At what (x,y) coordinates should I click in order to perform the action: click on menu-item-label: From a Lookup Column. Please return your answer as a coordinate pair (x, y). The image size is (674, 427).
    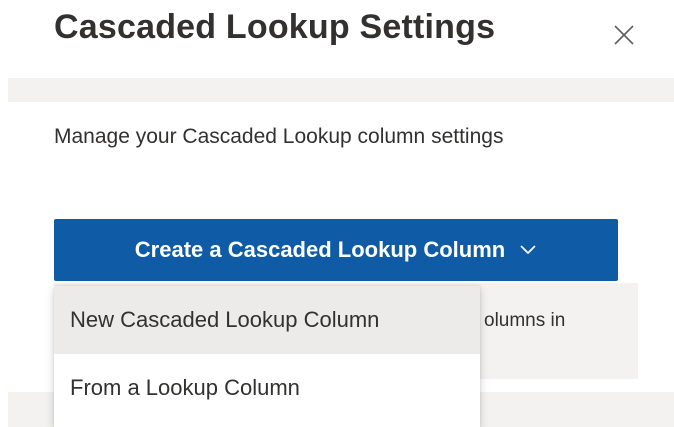
    Looking at the image, I should click on (185, 387).